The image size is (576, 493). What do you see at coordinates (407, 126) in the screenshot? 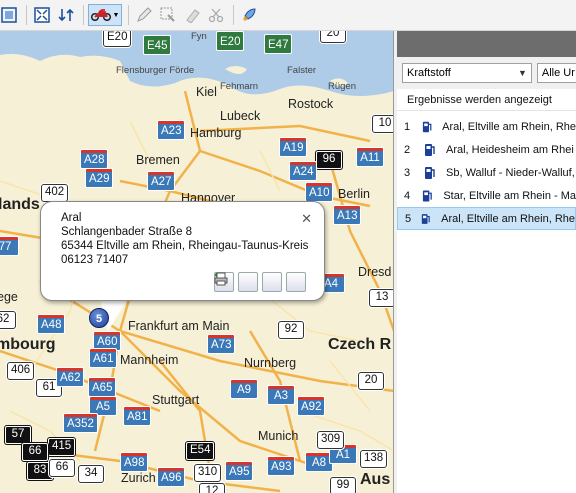
I see `result-number: 1` at bounding box center [407, 126].